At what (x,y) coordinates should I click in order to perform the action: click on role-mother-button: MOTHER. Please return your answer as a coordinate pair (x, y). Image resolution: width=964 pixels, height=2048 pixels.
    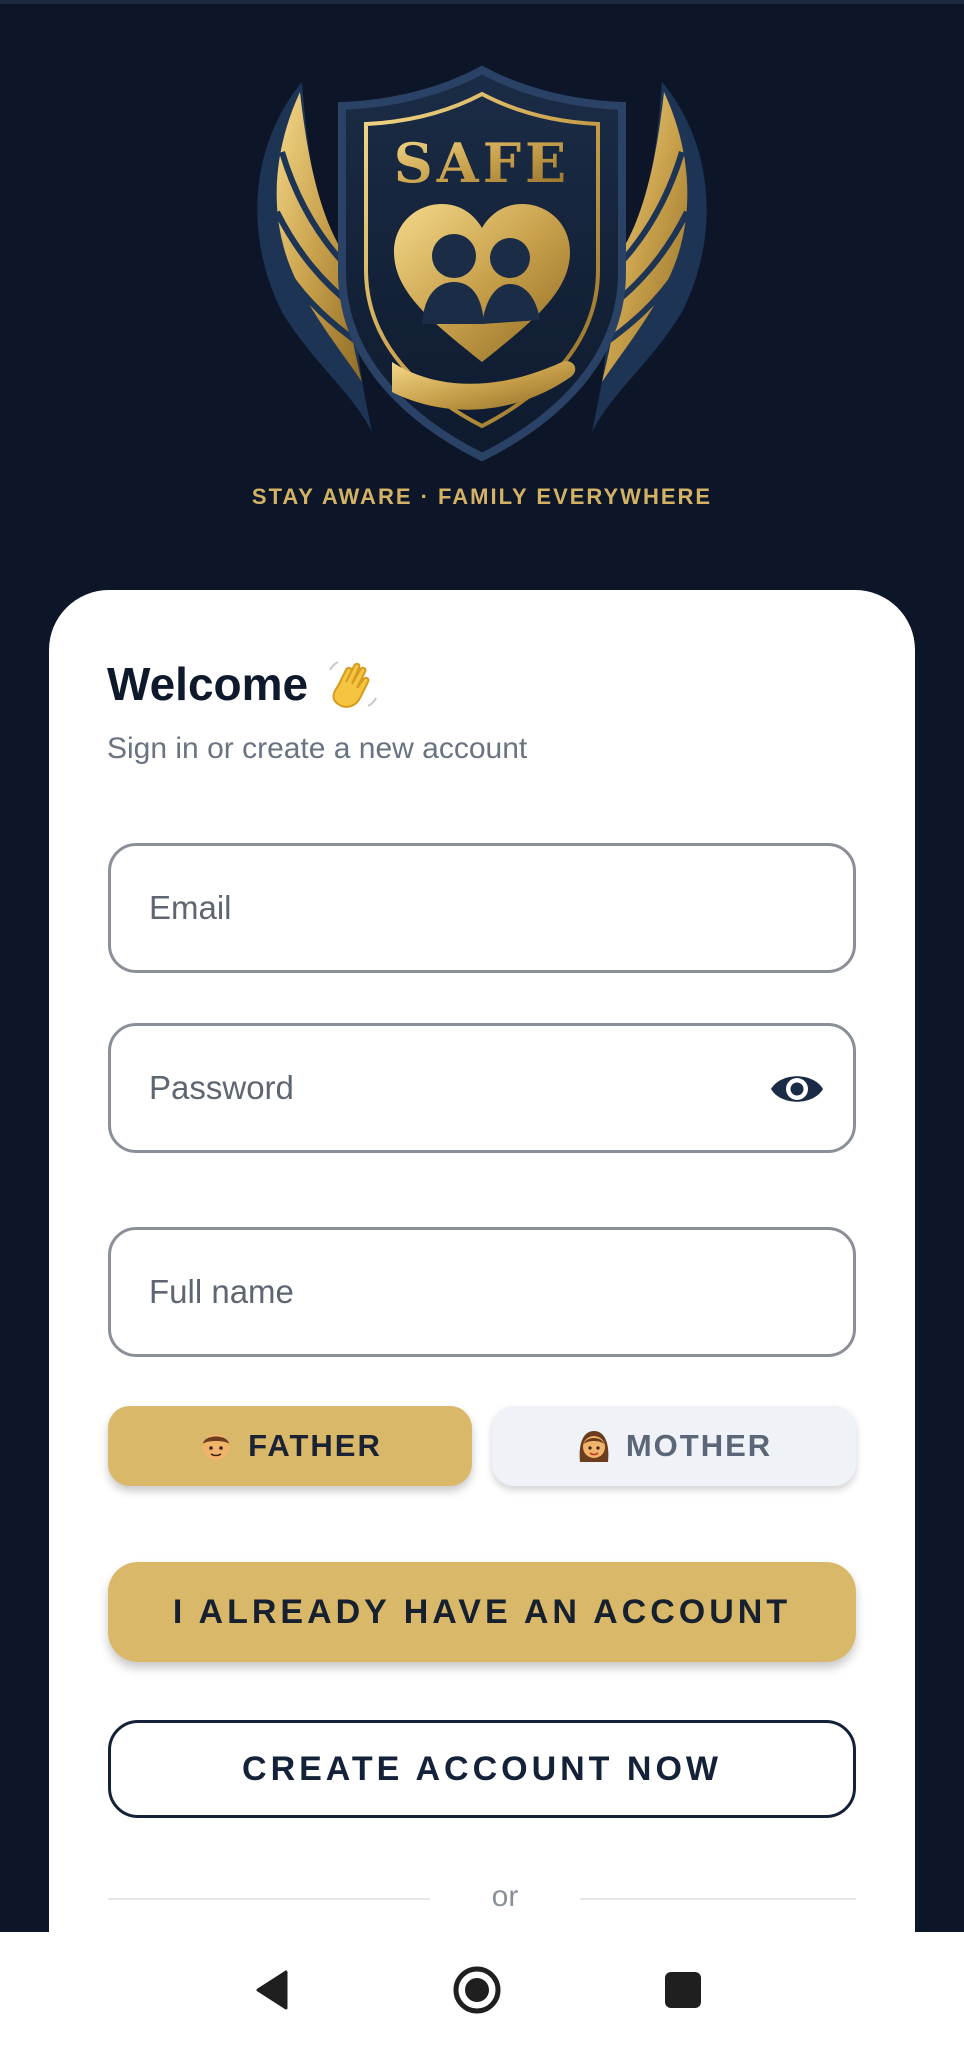
    Looking at the image, I should click on (674, 1446).